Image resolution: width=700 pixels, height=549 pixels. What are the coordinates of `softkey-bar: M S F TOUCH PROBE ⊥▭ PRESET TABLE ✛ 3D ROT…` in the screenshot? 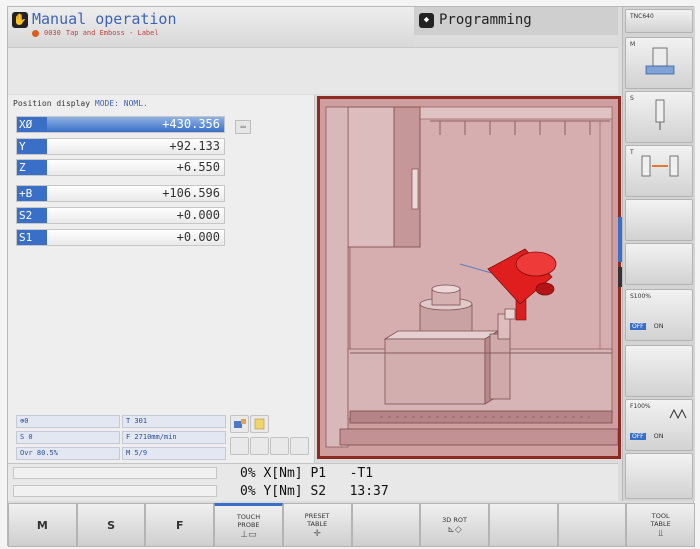 It's located at (352, 525).